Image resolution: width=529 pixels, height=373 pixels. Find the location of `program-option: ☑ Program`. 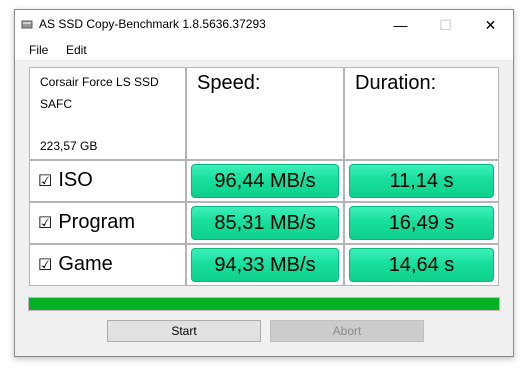

program-option: ☑ Program is located at coordinates (86, 222).